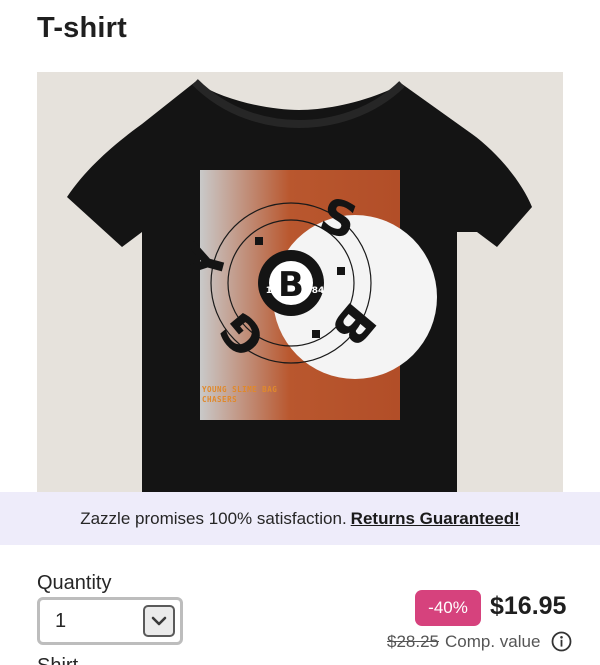 The image size is (600, 665). Describe the element at coordinates (110, 621) in the screenshot. I see `quantity-select: 1` at that location.